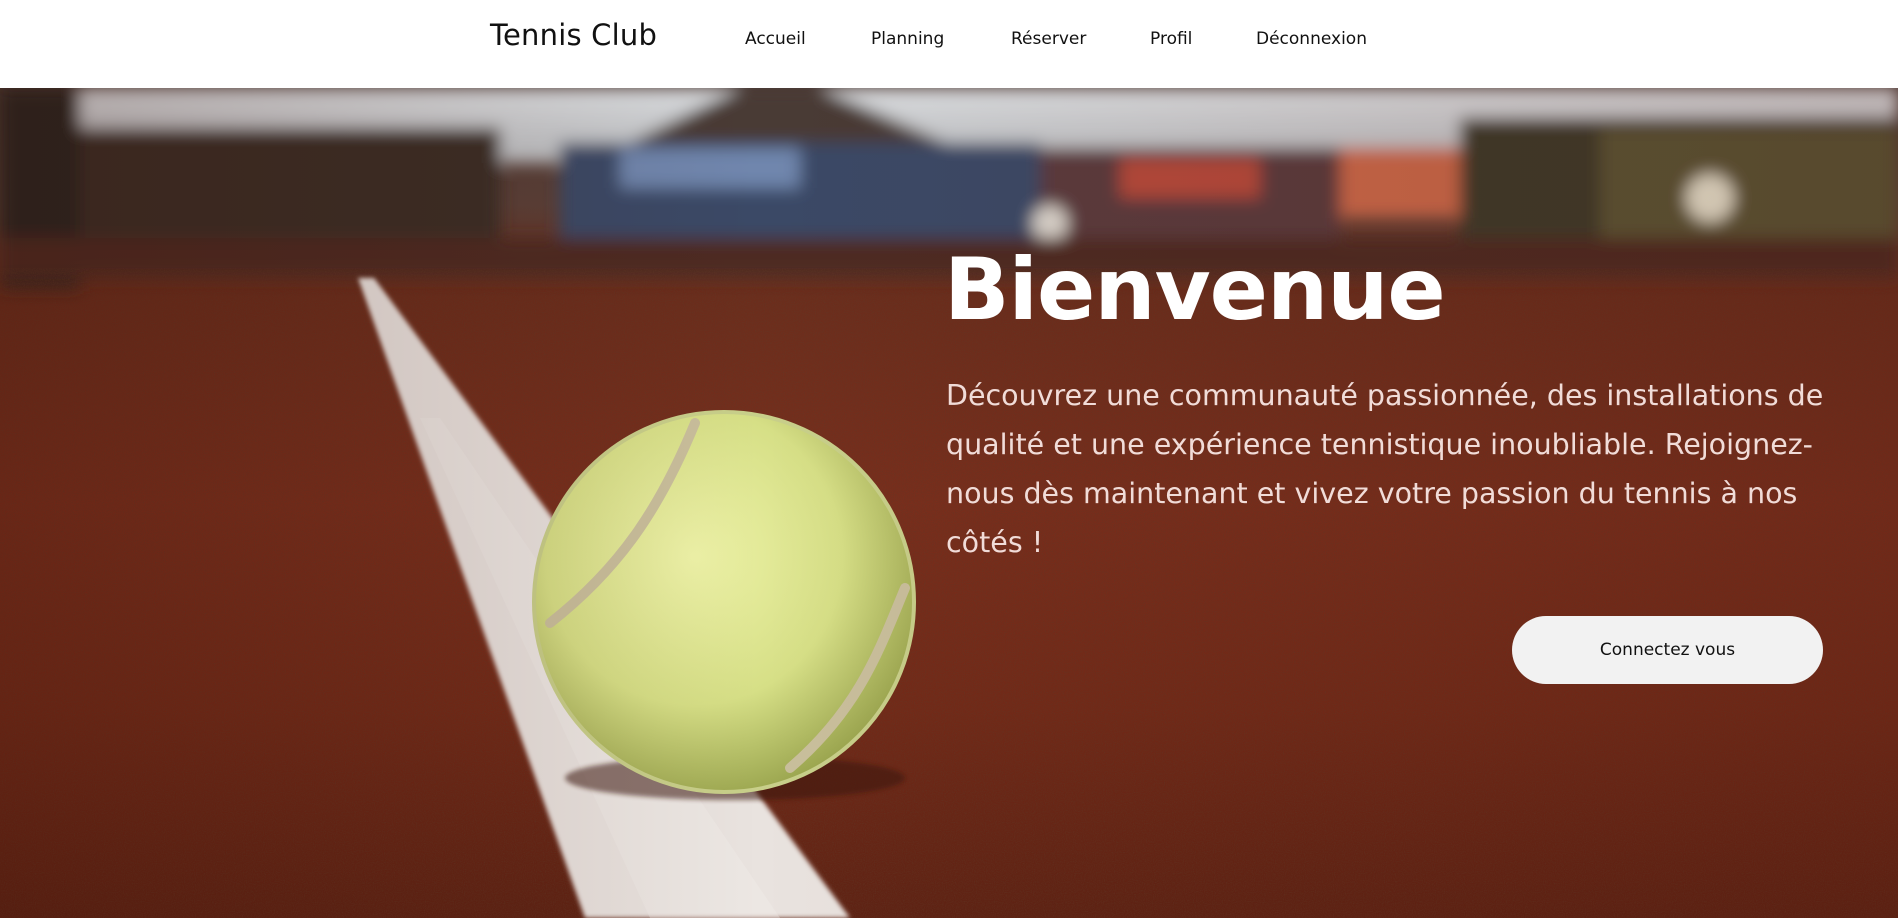 This screenshot has width=1898, height=922. Describe the element at coordinates (907, 39) in the screenshot. I see `nav-link-planning: Planning` at that location.